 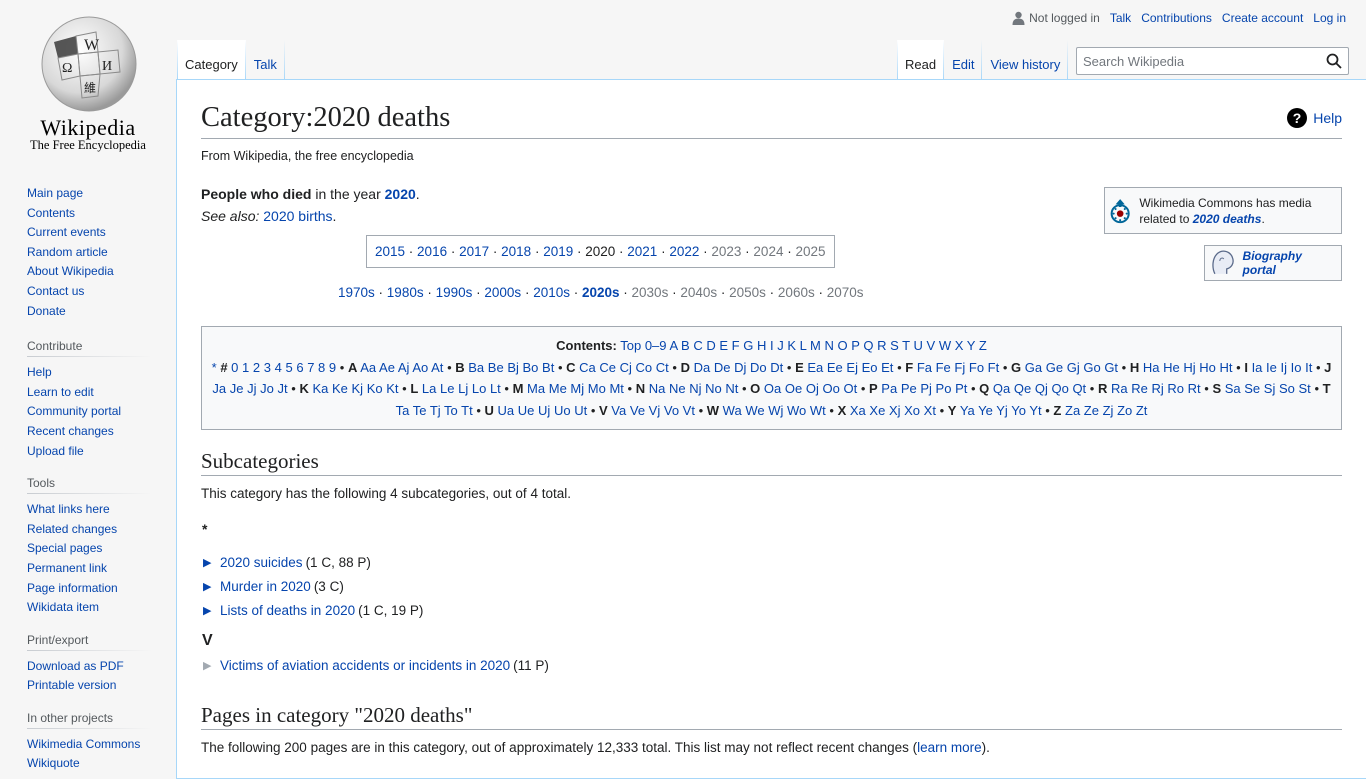 I want to click on toc-link: Ta, so click(x=403, y=410).